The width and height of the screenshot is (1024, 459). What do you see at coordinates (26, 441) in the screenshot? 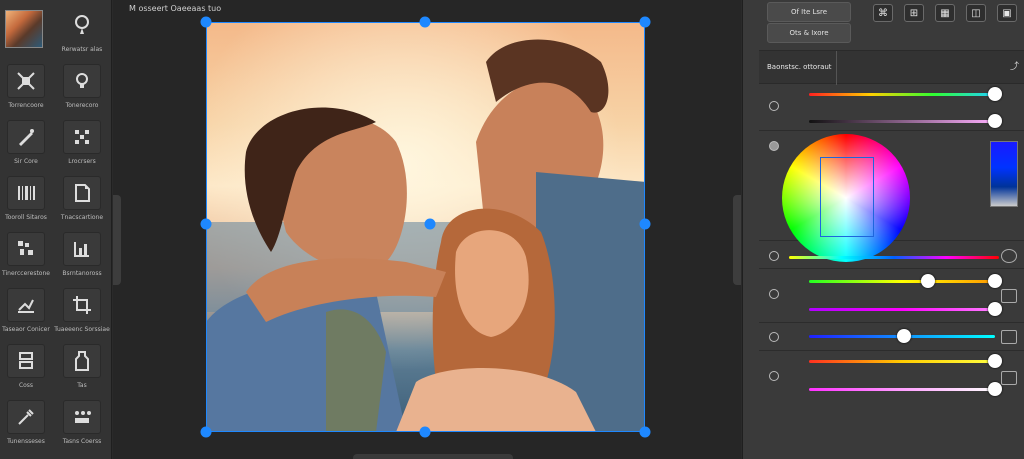
I see `tool-label: Tunensseses` at bounding box center [26, 441].